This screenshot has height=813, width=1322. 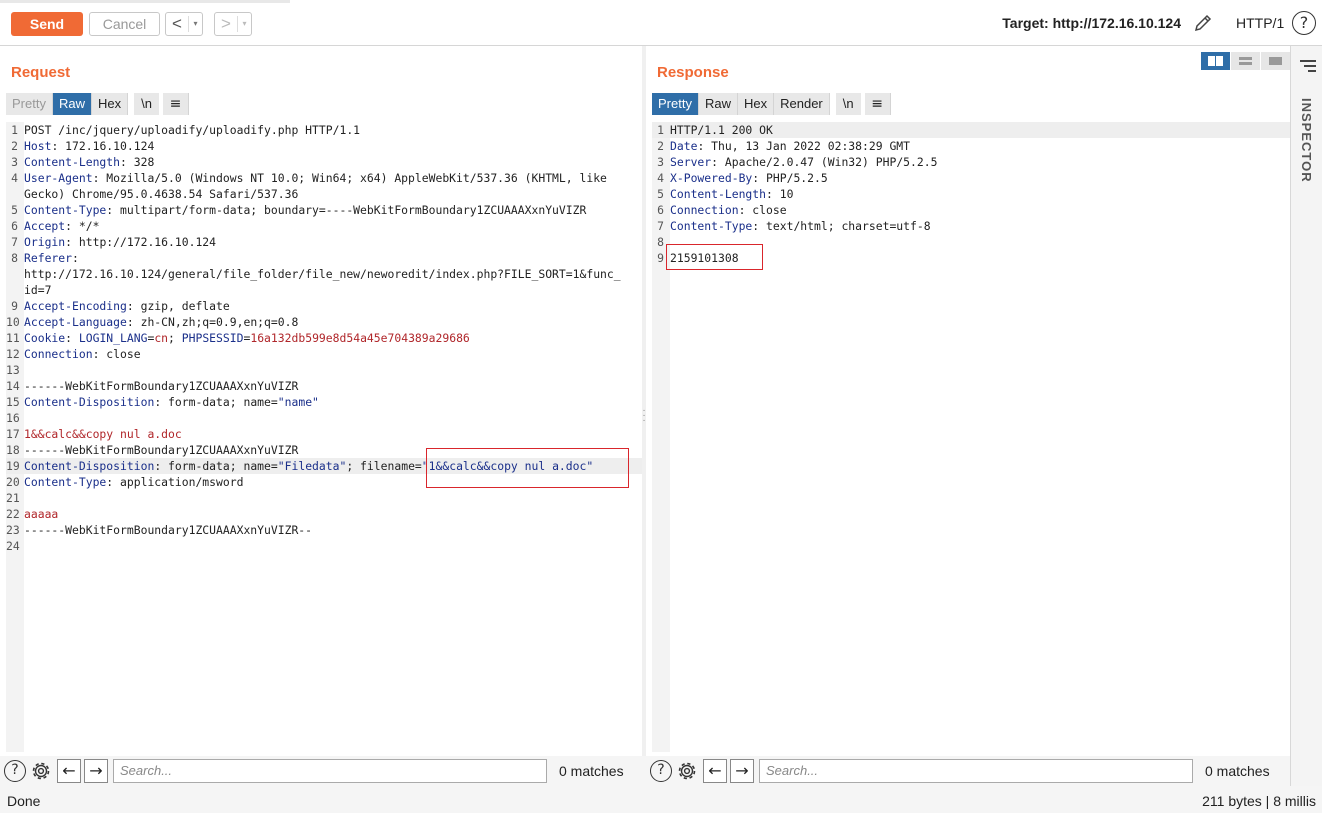 I want to click on line-text: Content-Type: application/msword, so click(x=133, y=482).